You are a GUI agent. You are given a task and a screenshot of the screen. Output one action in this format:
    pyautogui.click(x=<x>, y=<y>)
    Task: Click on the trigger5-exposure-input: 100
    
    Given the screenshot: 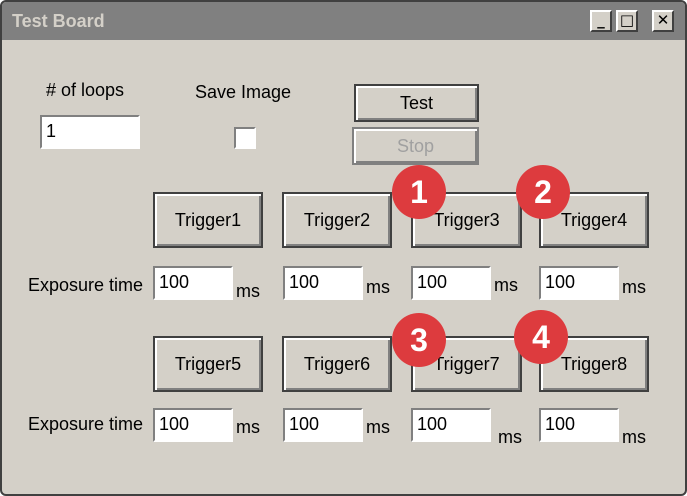 What is the action you would take?
    pyautogui.click(x=193, y=425)
    